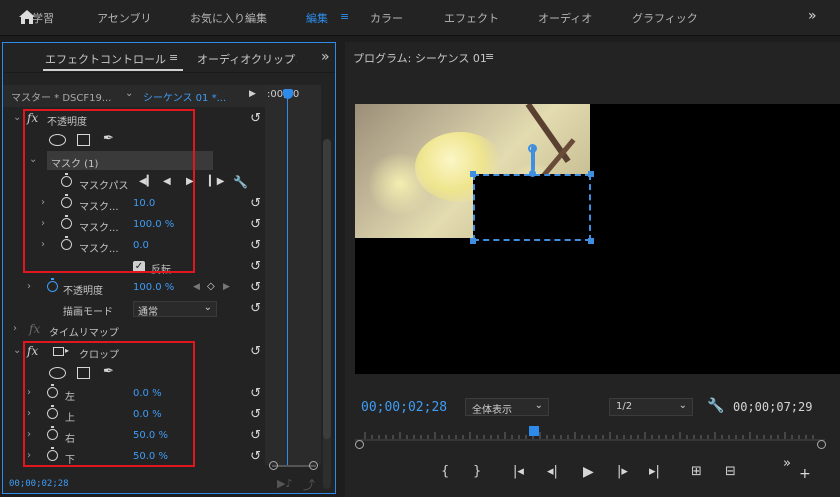 The width and height of the screenshot is (840, 497). I want to click on panel-menu-icon: ≡, so click(489, 56).